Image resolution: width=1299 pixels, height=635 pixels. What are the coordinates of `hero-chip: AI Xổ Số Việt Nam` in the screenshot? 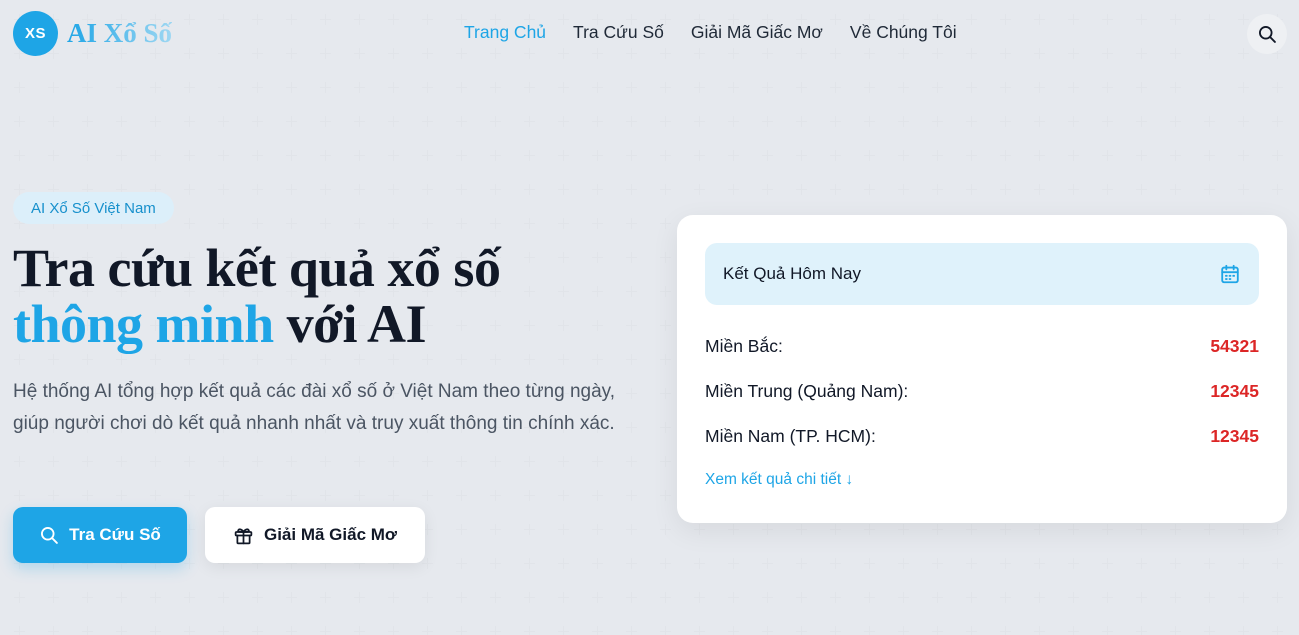 It's located at (93, 208).